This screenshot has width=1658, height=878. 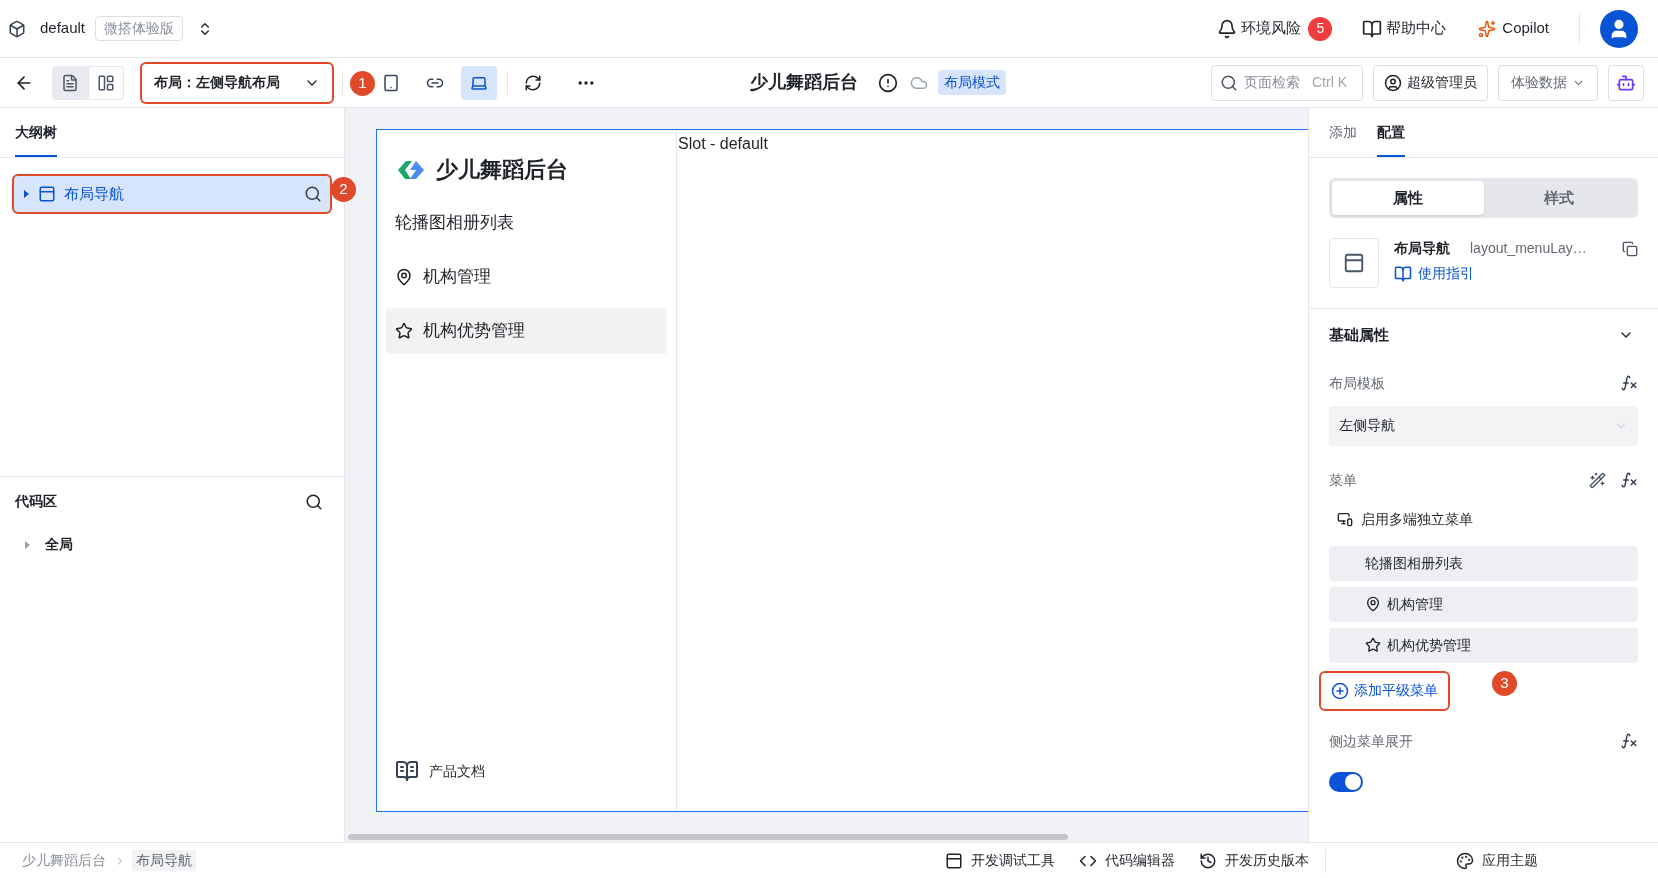 I want to click on edition-tag: 微搭体验版, so click(x=139, y=28).